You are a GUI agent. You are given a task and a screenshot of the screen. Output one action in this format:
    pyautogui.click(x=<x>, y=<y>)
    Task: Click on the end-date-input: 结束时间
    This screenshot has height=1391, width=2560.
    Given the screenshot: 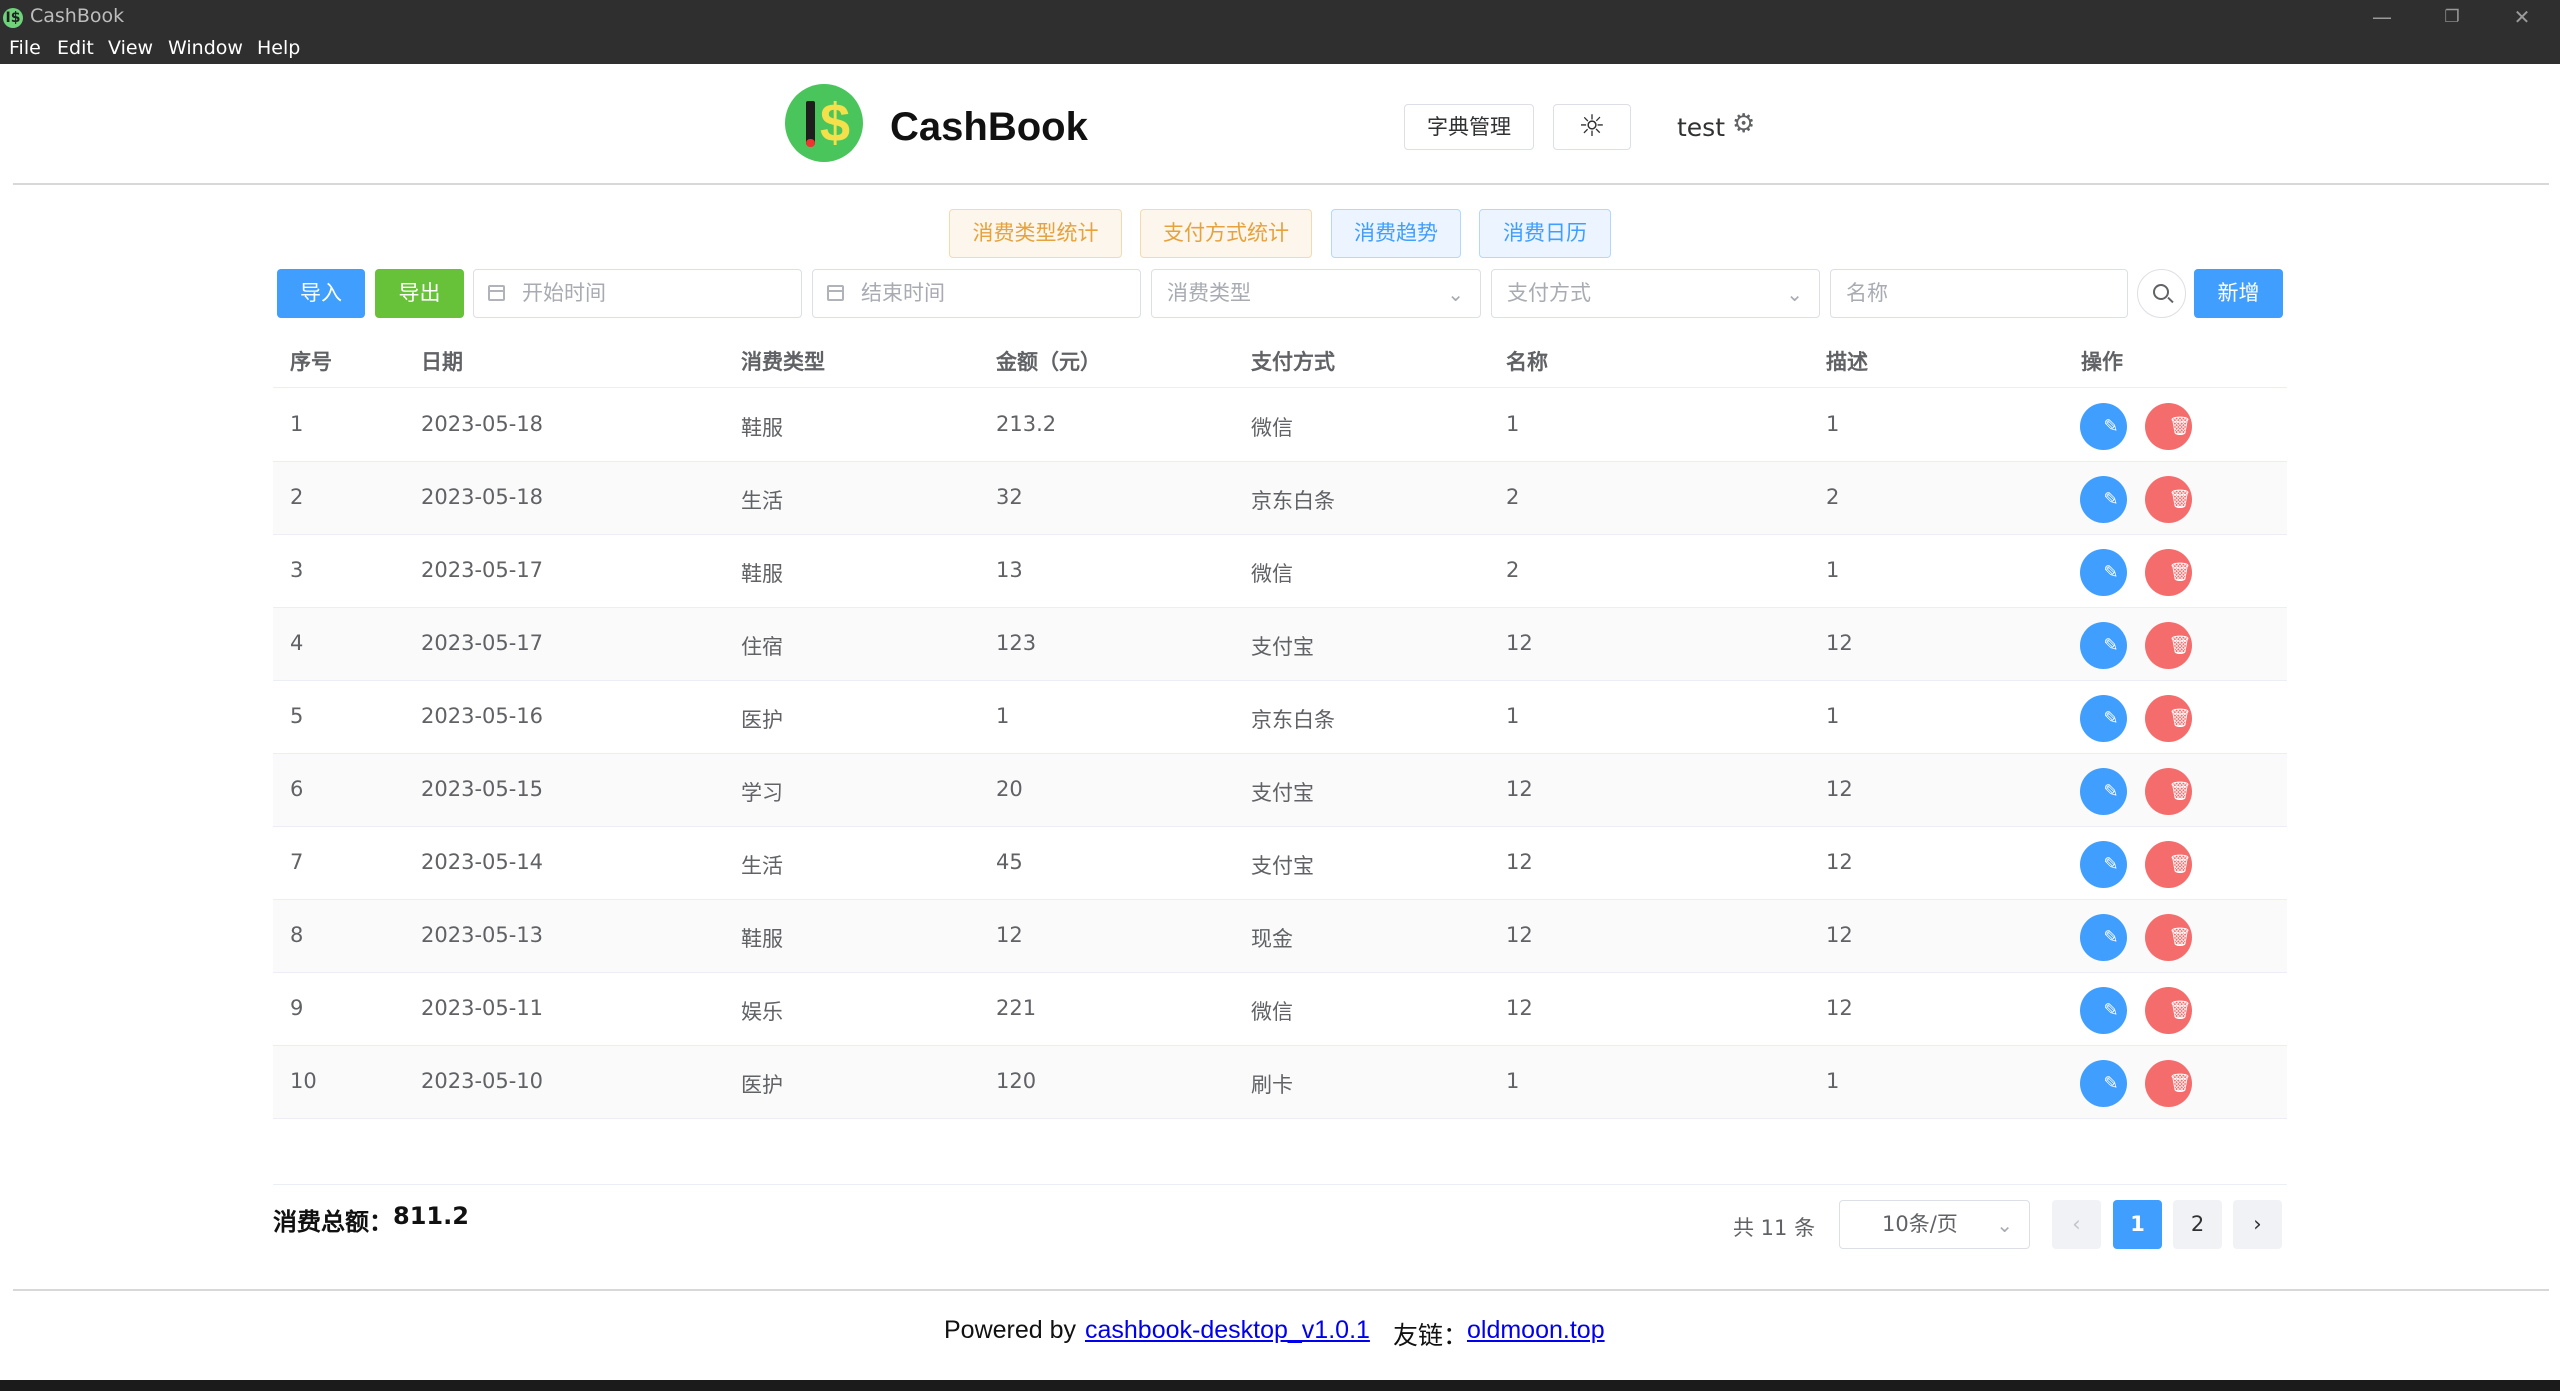 What is the action you would take?
    pyautogui.click(x=976, y=293)
    